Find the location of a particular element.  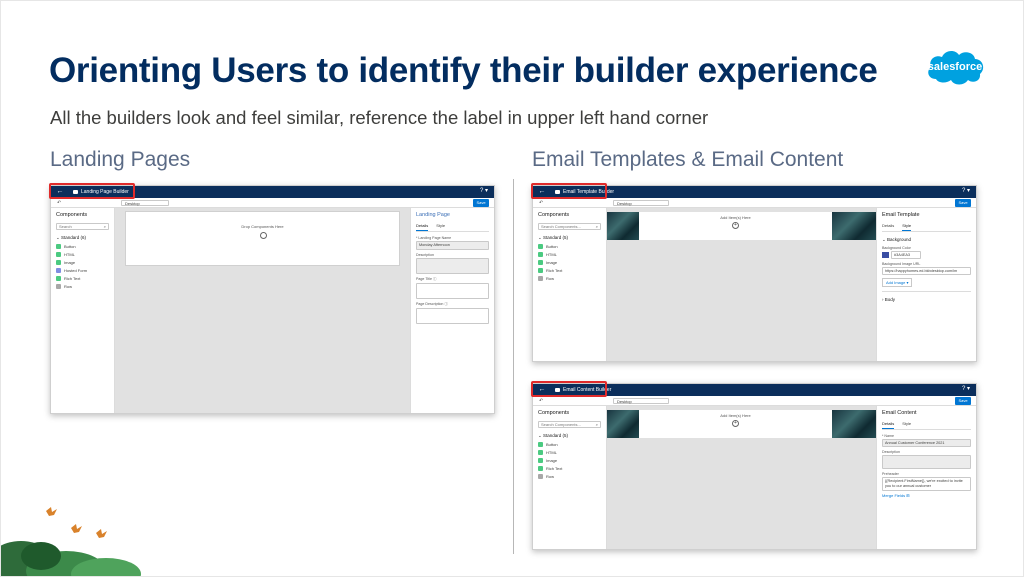

name-field: Annual Customer Conference 2021 is located at coordinates (926, 443).